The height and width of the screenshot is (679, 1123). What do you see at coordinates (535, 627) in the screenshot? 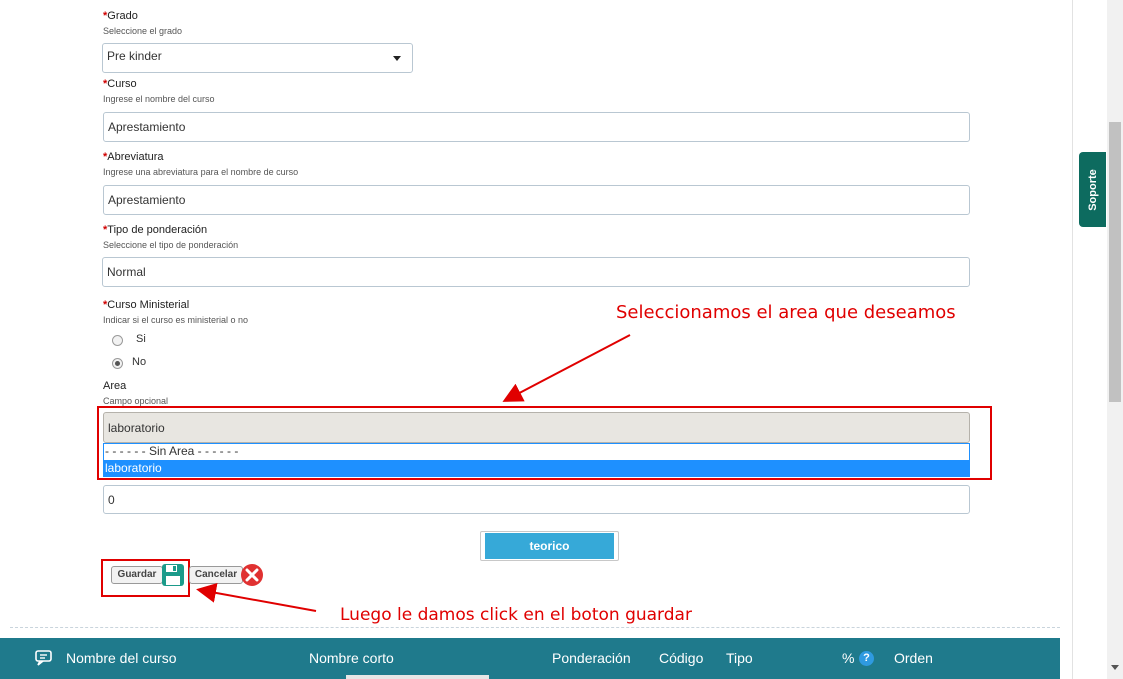
I see `divider` at bounding box center [535, 627].